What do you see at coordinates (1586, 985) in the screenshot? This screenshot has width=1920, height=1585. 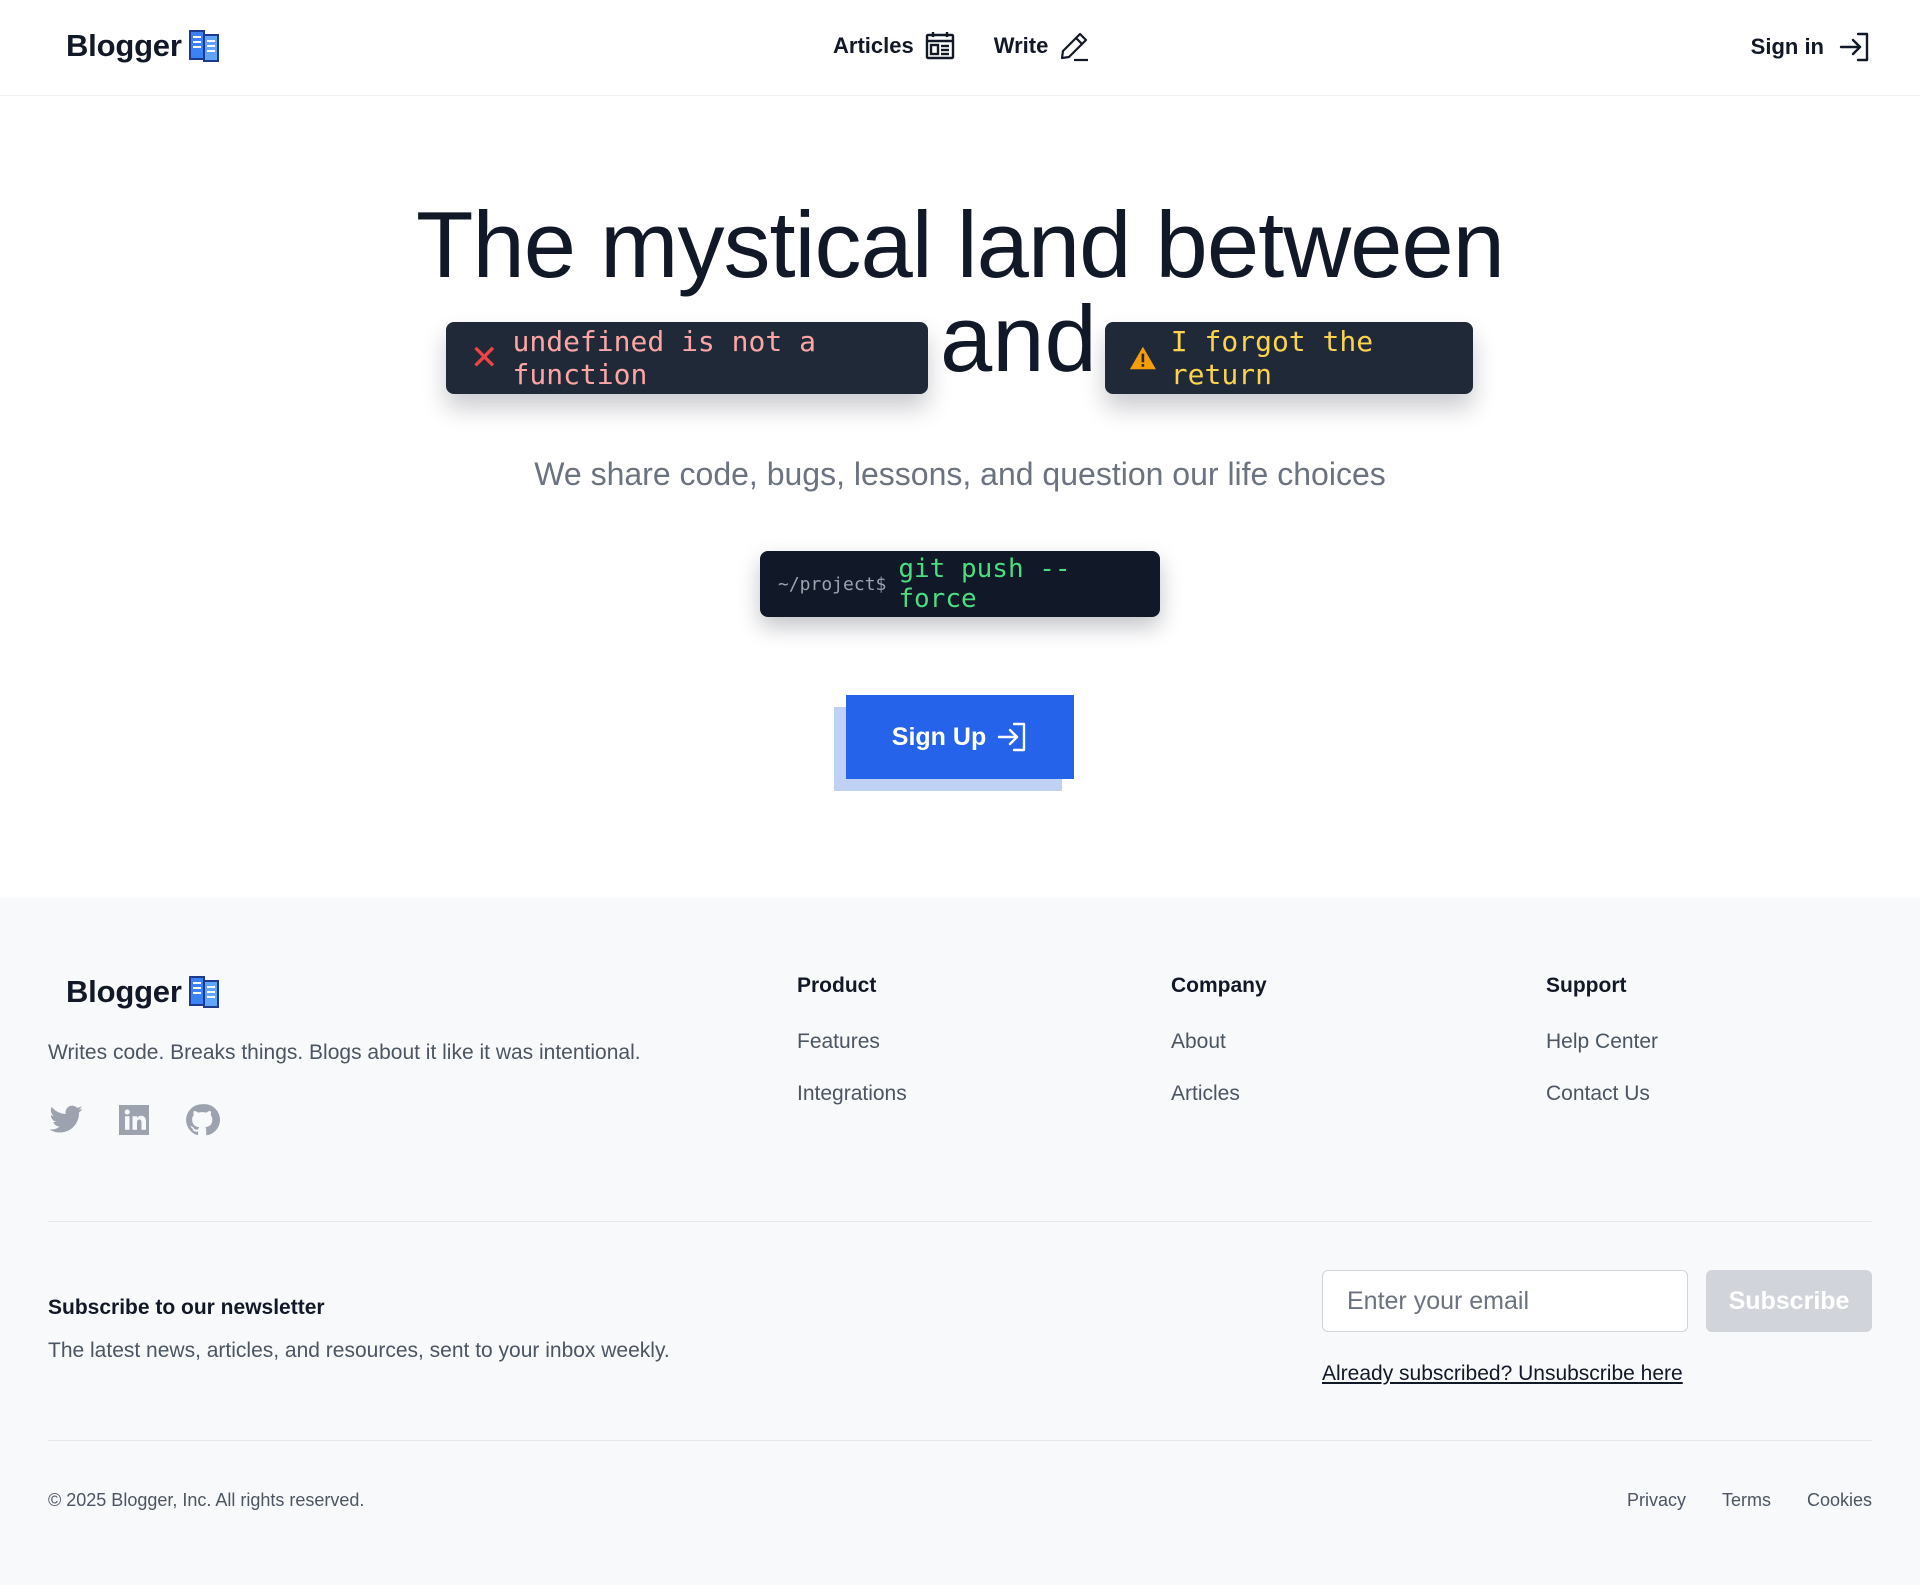 I see `footer-column-title: Support` at bounding box center [1586, 985].